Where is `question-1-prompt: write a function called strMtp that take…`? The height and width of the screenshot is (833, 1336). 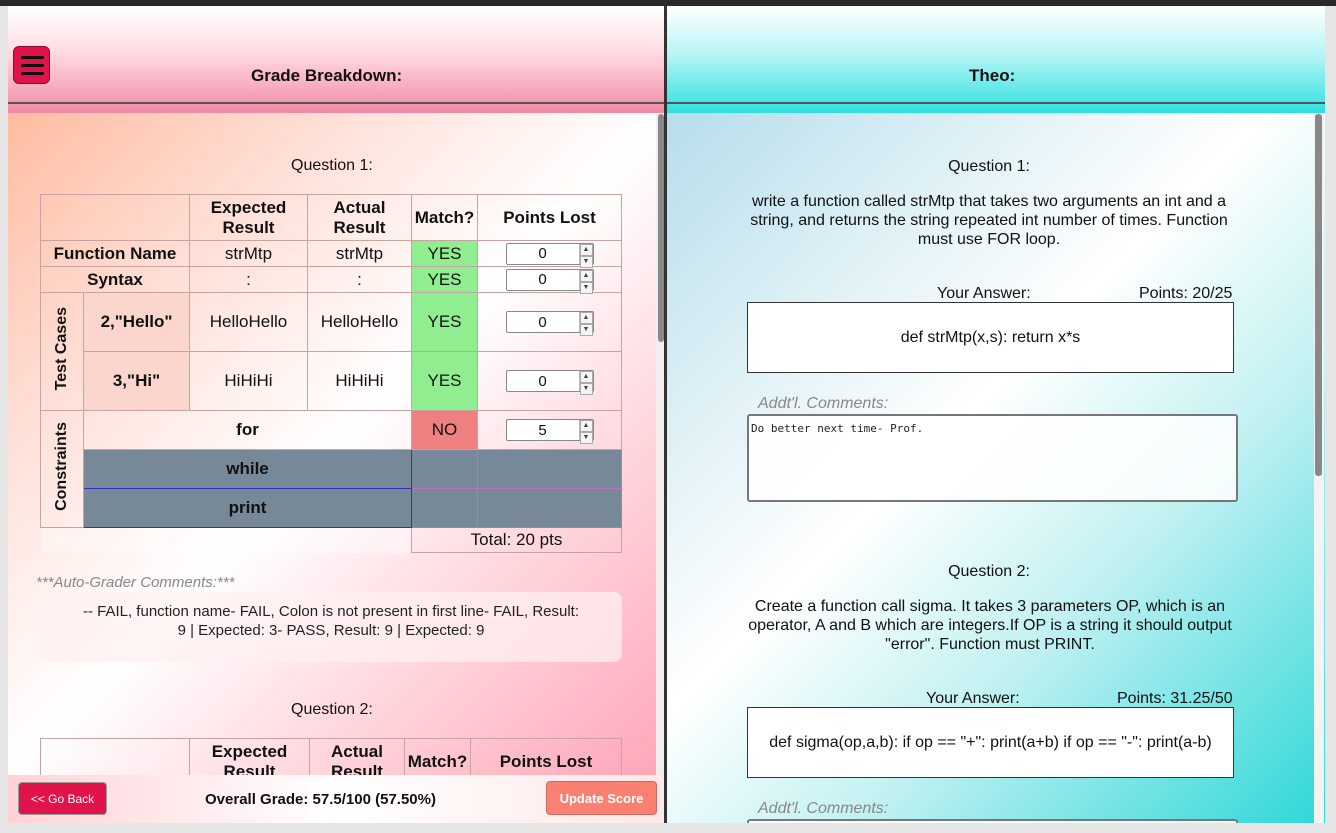
question-1-prompt: write a function called strMtp that take… is located at coordinates (989, 220).